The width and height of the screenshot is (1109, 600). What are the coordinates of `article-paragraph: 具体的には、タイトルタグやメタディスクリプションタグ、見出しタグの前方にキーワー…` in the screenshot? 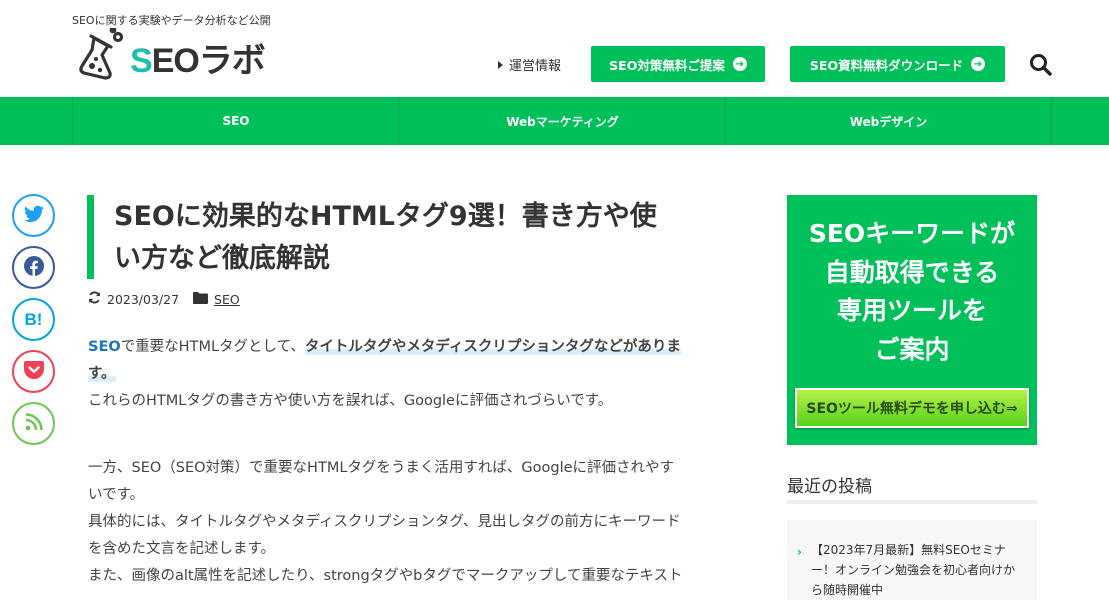 It's located at (384, 535).